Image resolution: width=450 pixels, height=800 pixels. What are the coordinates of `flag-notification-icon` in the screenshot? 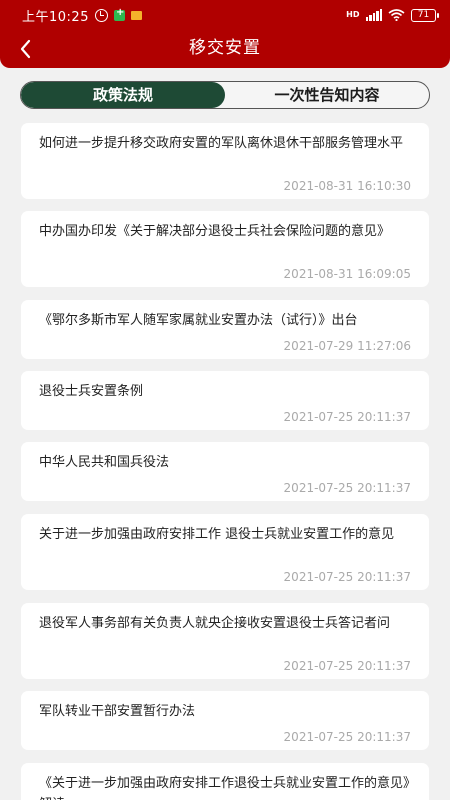 It's located at (136, 15).